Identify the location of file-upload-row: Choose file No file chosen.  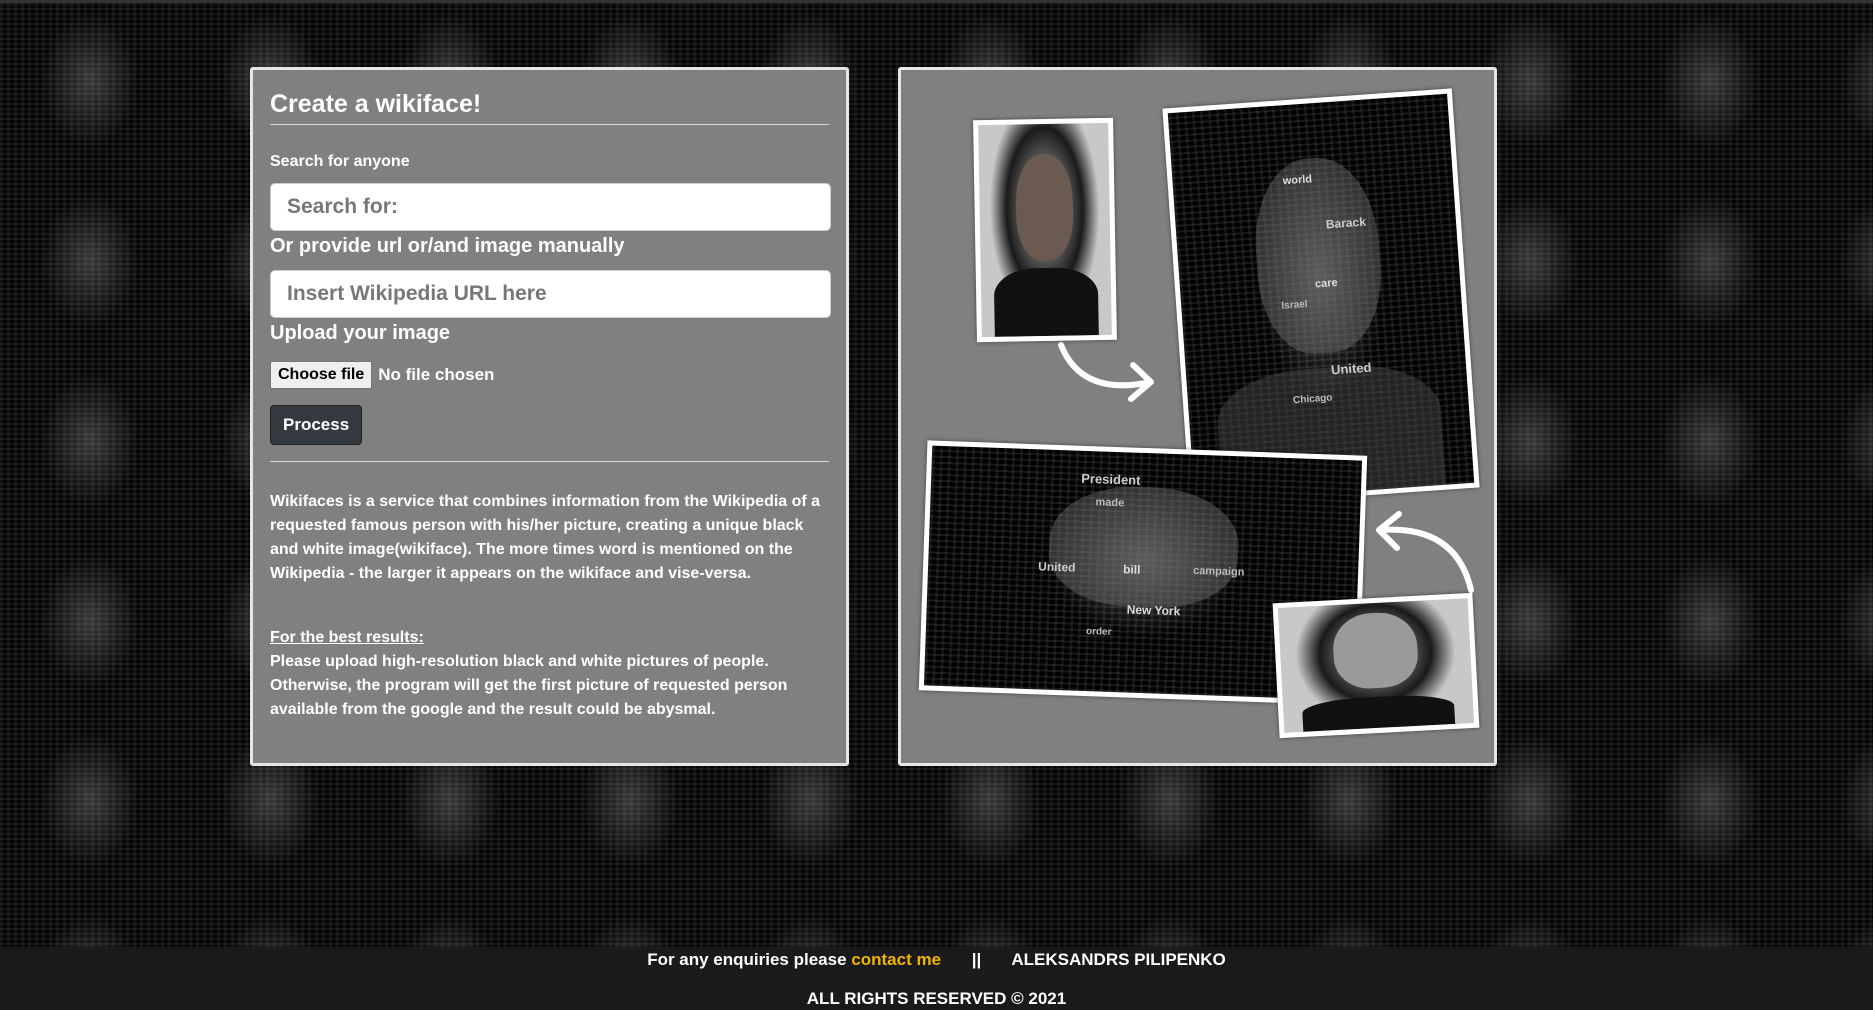
(549, 375).